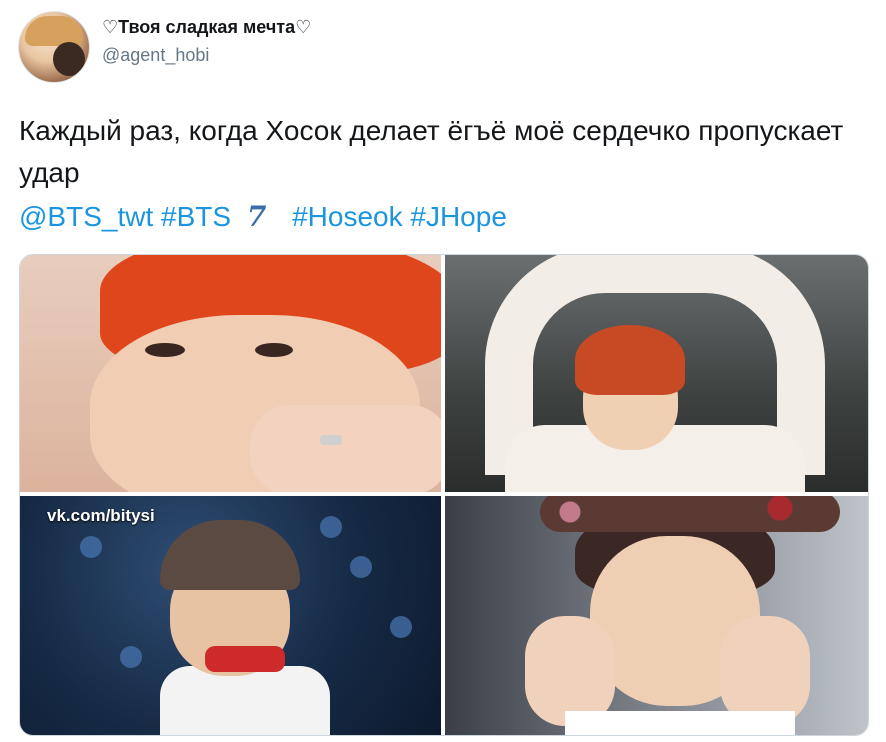  Describe the element at coordinates (245, 700) in the screenshot. I see `photo-3-shirt` at that location.